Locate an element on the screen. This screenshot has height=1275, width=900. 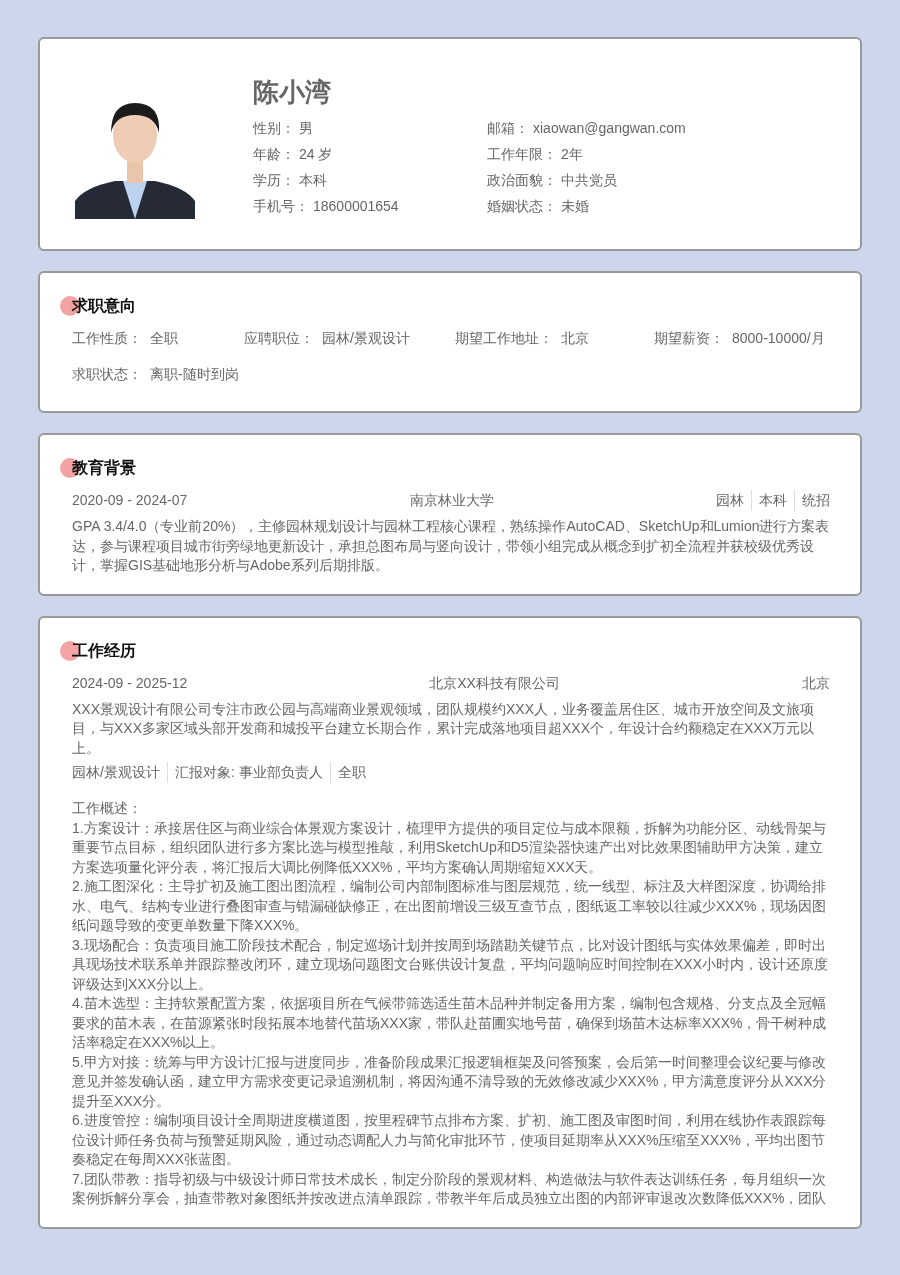
date-range: 2024-09 - 2025-12 is located at coordinates (130, 683).